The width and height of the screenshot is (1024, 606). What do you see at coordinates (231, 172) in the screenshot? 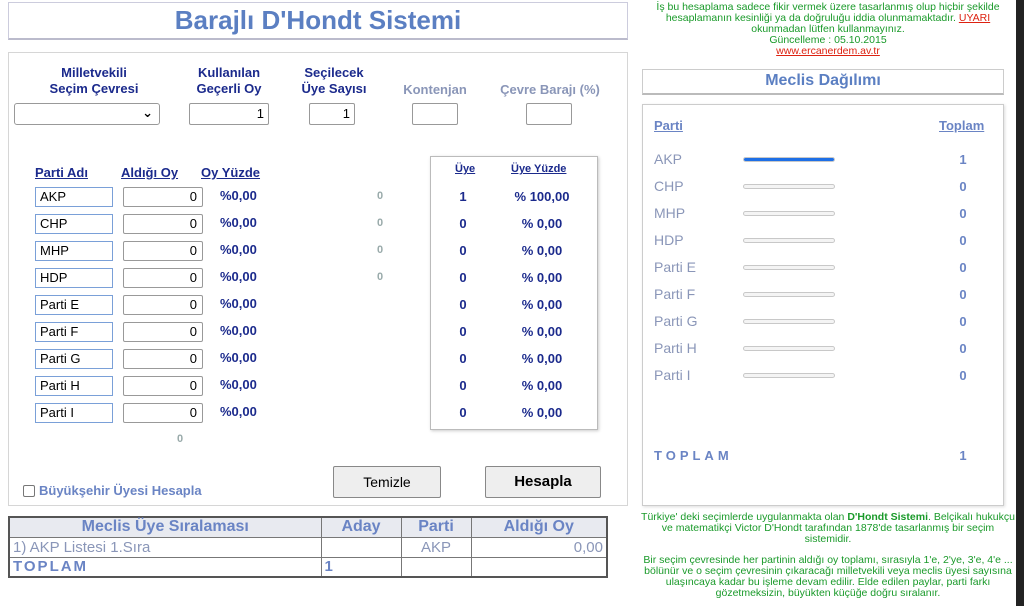
I see `party-pct-header: Oy Yüzde` at bounding box center [231, 172].